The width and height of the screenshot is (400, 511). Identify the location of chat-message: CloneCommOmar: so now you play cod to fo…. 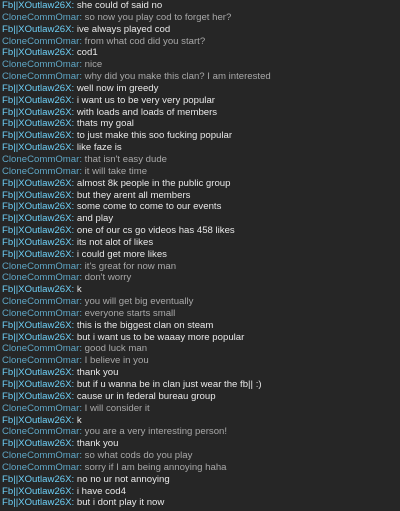
(200, 18).